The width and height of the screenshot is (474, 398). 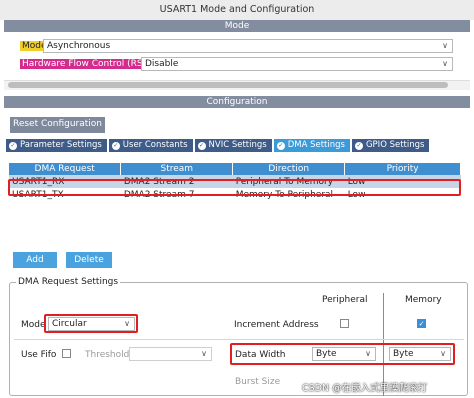 I want to click on highlight-box-rx-row, so click(x=234, y=187).